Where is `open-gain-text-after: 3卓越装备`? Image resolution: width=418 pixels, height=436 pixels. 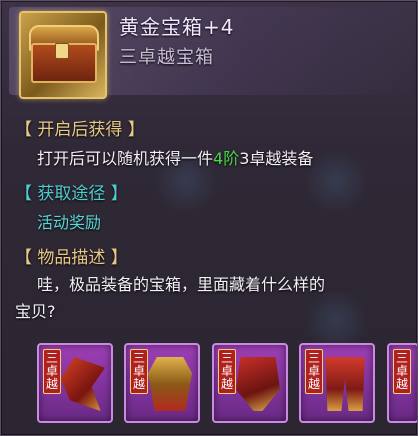 open-gain-text-after: 3卓越装备 is located at coordinates (276, 158).